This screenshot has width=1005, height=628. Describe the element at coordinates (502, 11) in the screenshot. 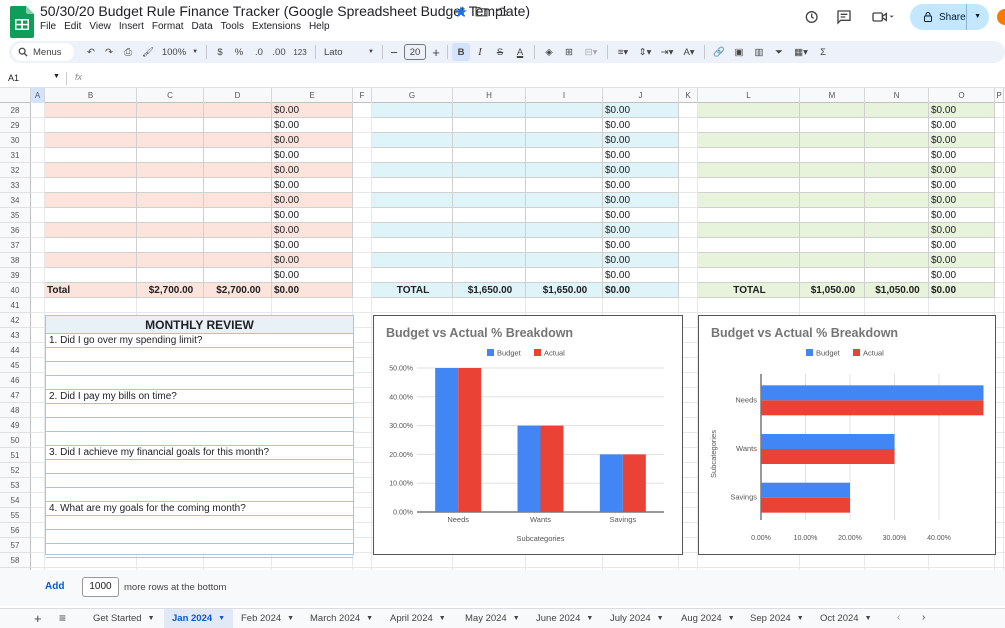

I see `cloud-status-icon` at that location.